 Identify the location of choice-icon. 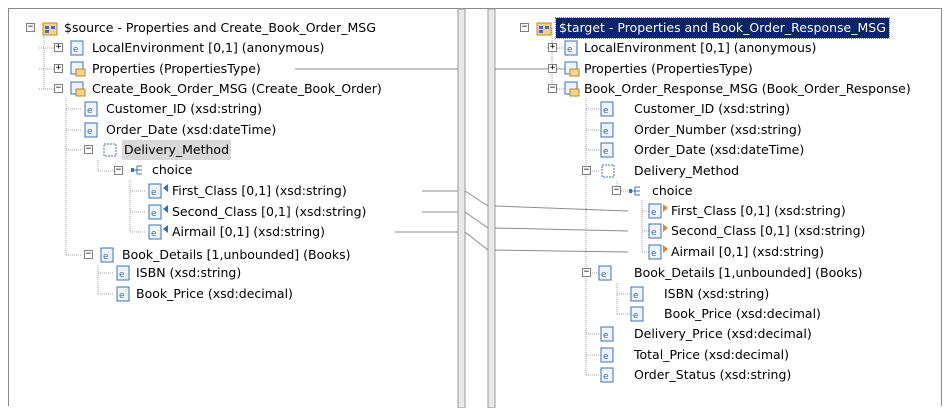
(634, 191).